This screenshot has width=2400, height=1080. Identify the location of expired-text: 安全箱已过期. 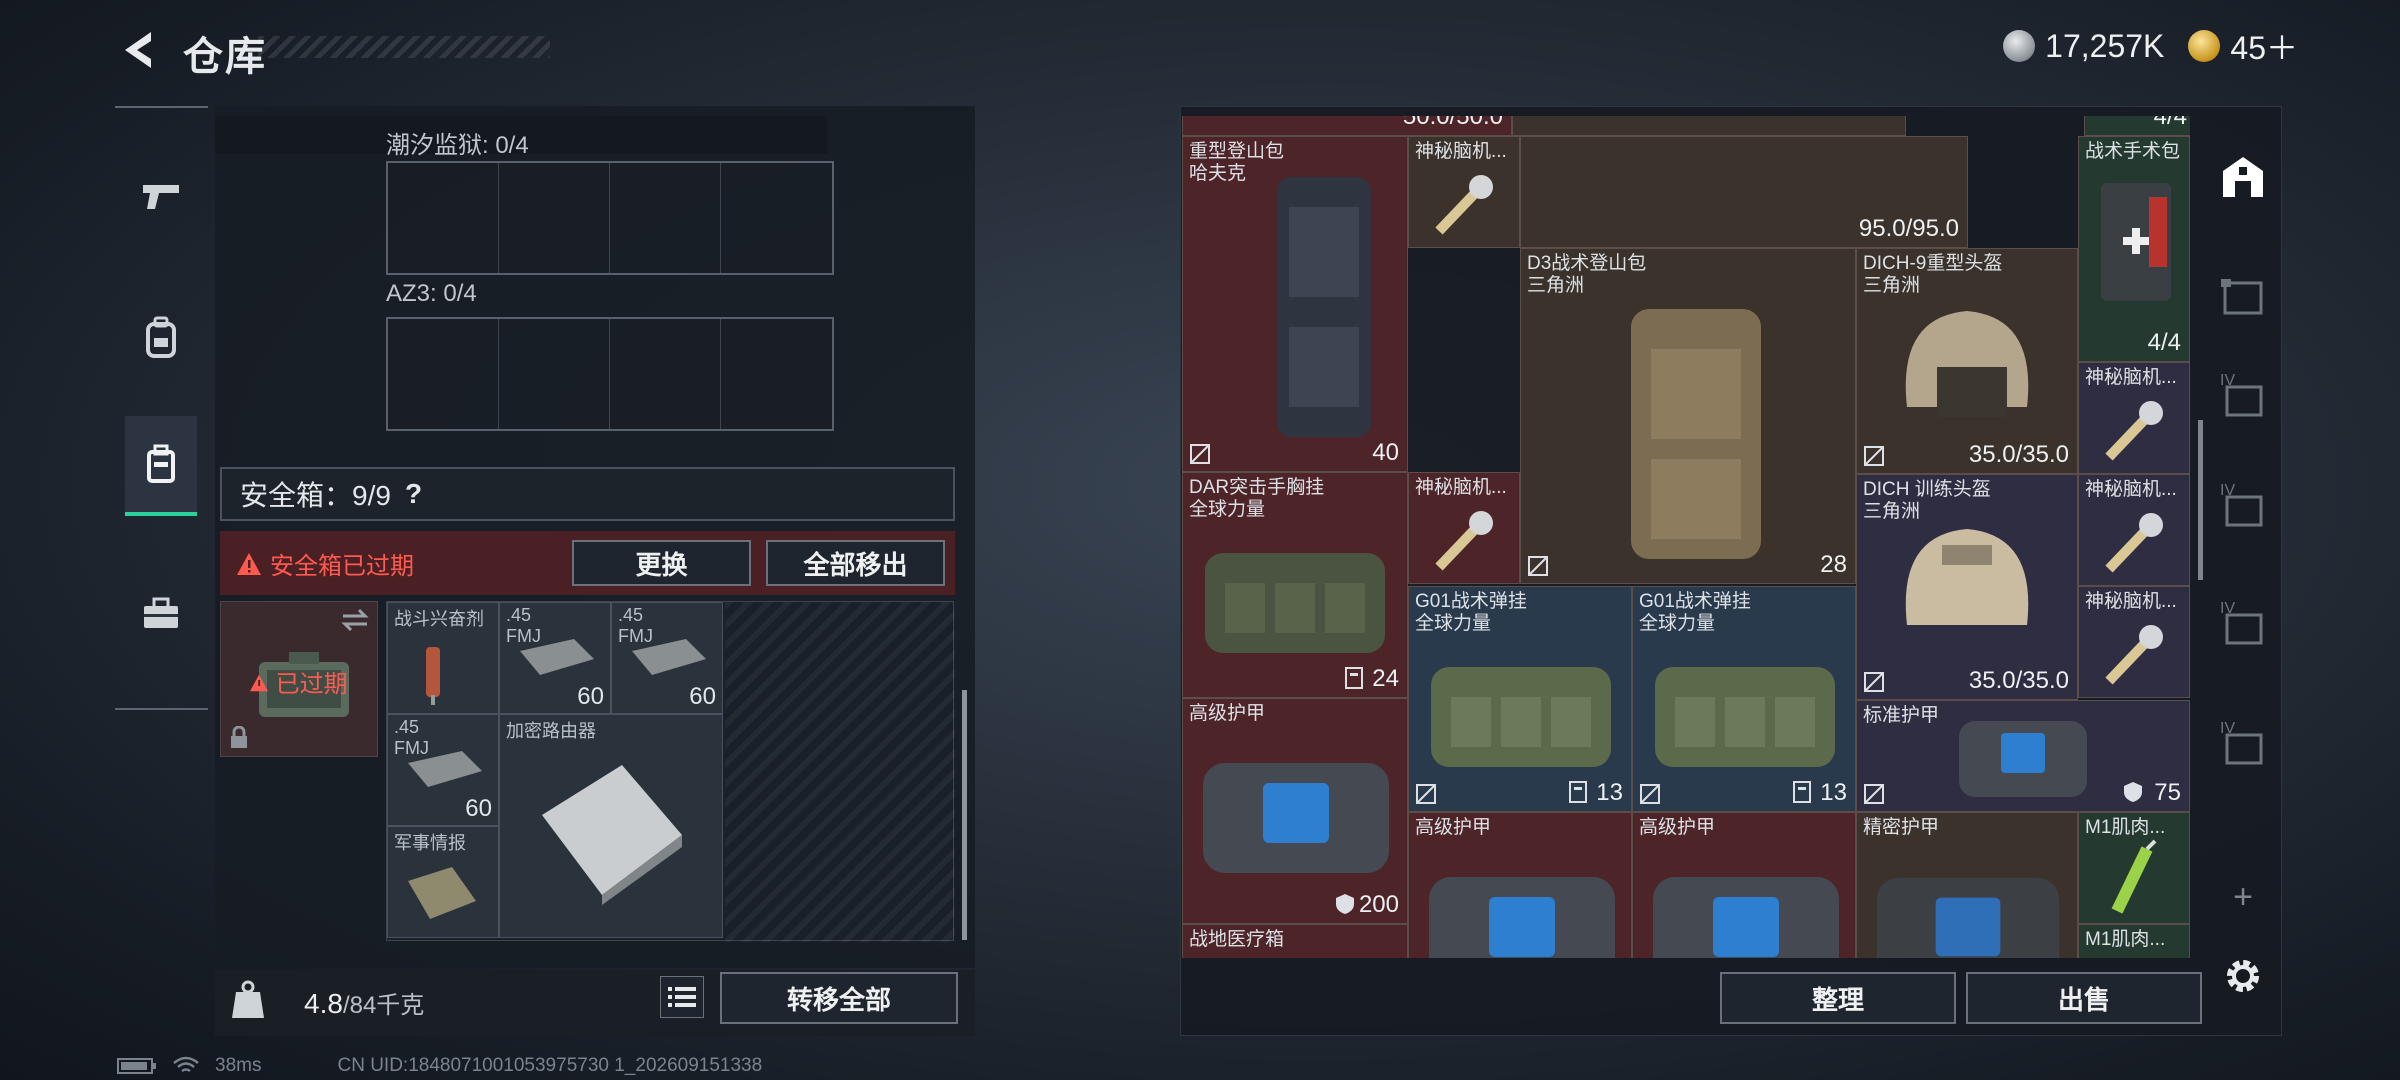
(342, 566).